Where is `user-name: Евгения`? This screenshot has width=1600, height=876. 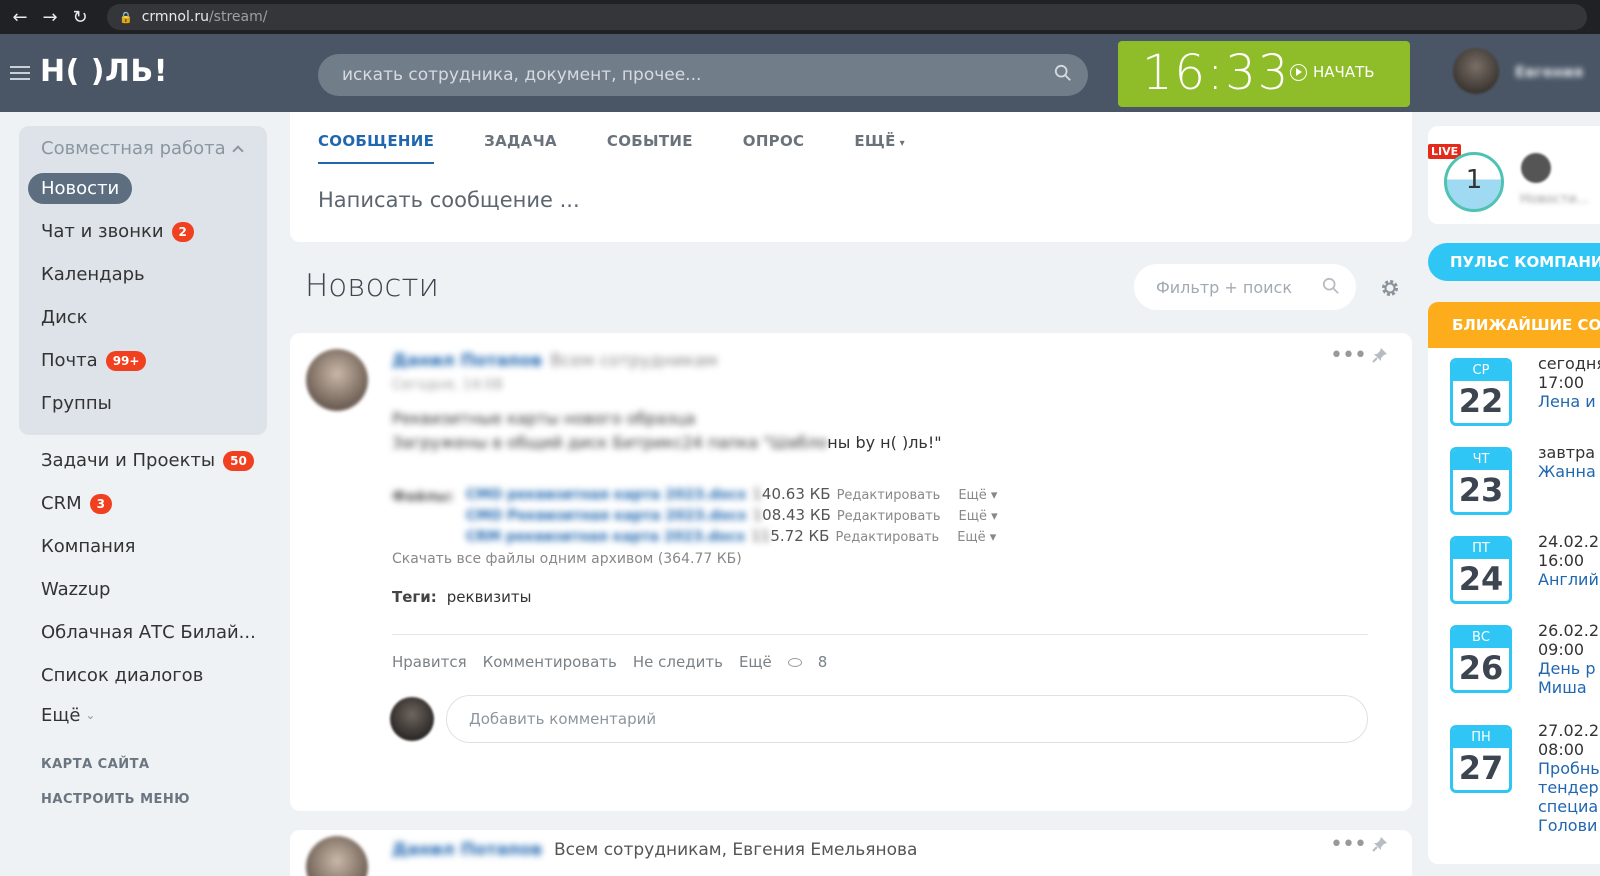 user-name: Евгения is located at coordinates (1549, 72).